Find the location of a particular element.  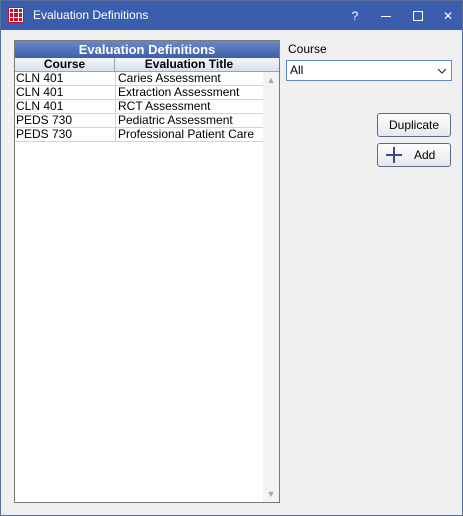

column-header-course: Course is located at coordinates (65, 65).